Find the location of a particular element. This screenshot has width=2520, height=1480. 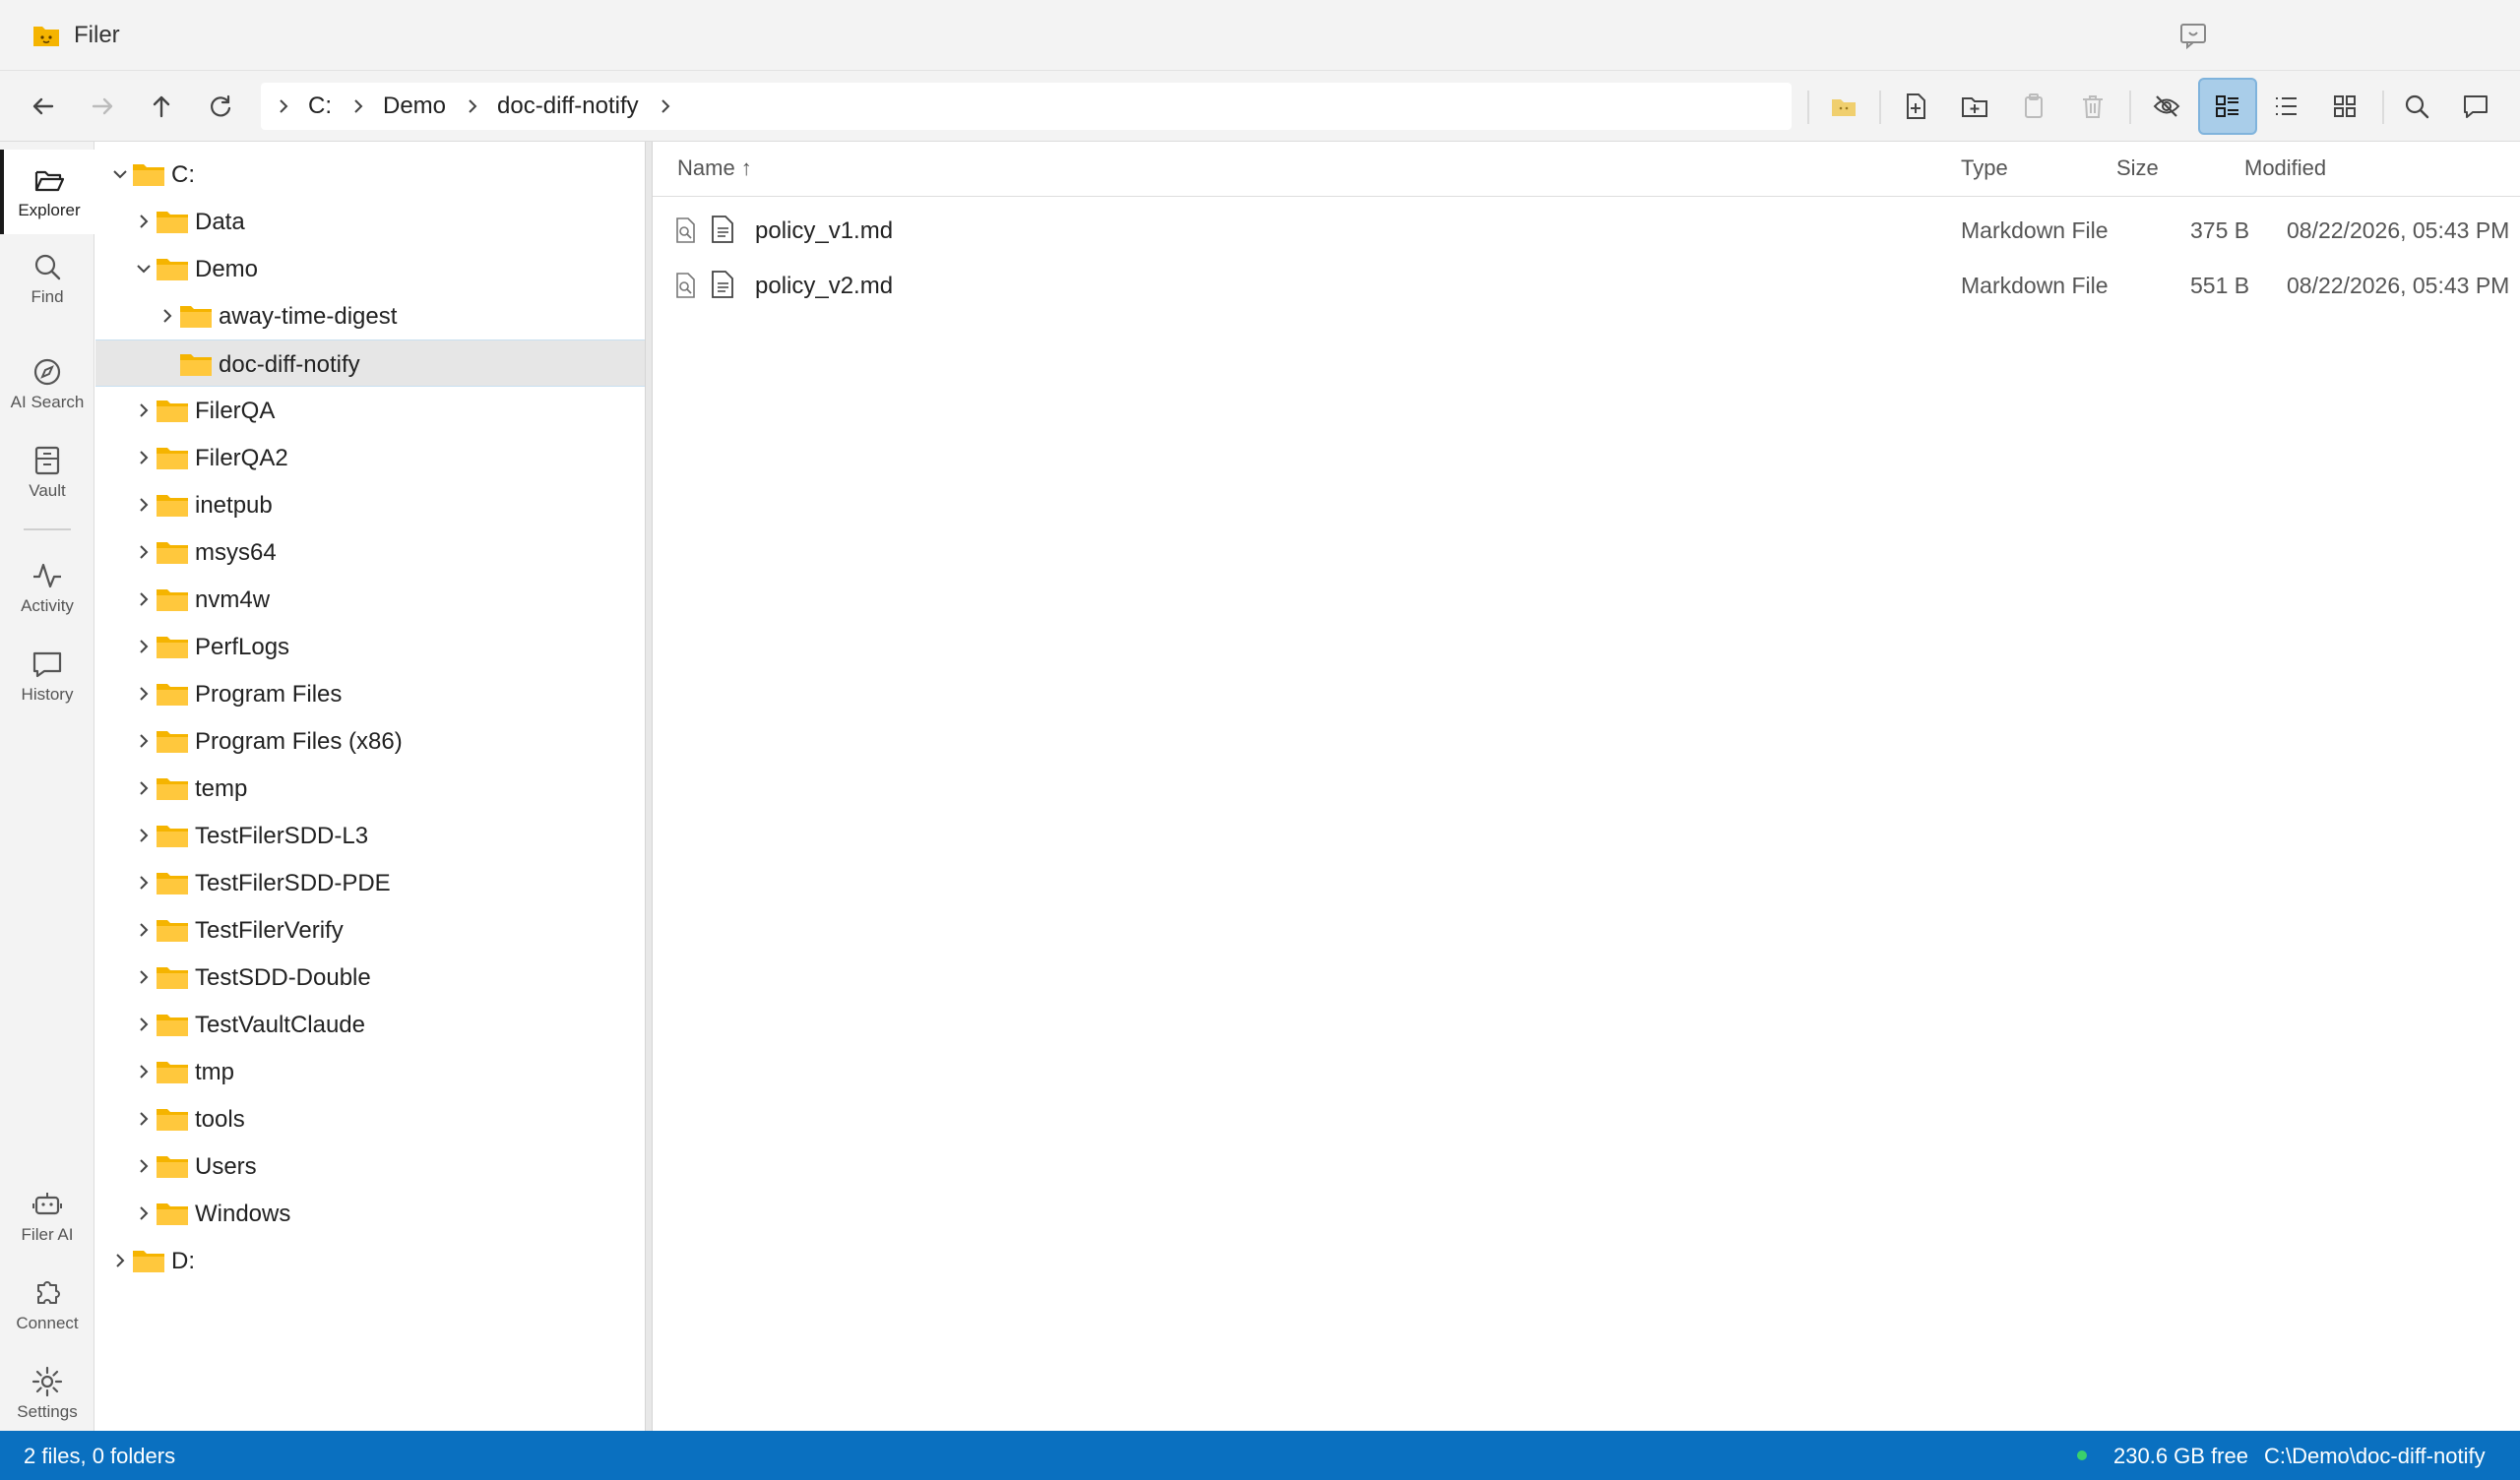

column-header-modified: Modified is located at coordinates (2285, 168).